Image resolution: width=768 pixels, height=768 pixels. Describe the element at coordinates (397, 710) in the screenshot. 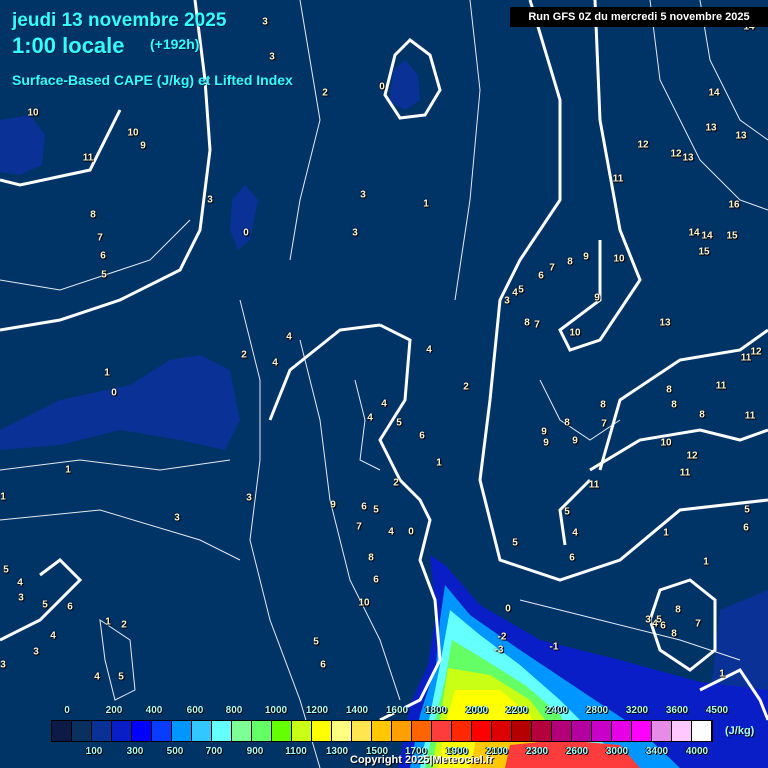

I see `legend-label-top: 1600` at that location.